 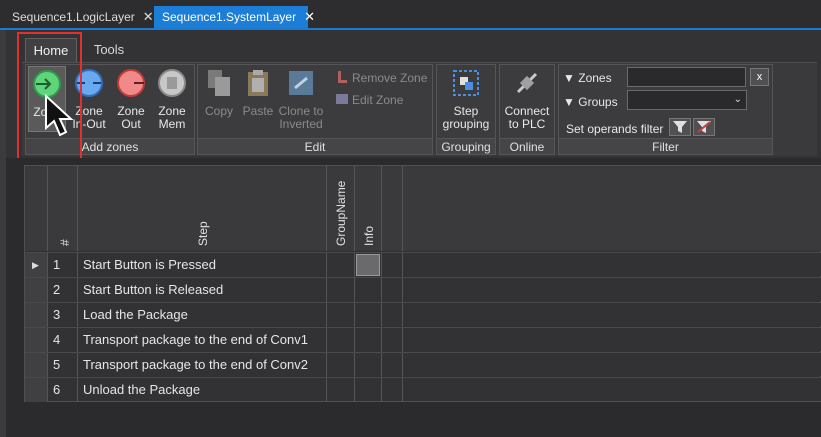 I want to click on header-groupname: GroupName, so click(x=341, y=208).